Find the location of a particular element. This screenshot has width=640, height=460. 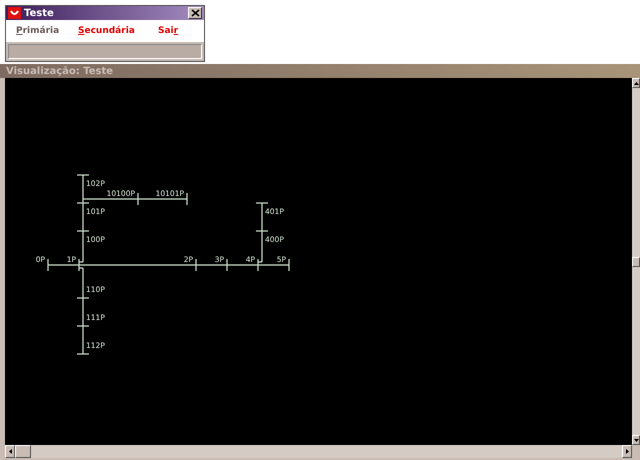

left-arrow-icon is located at coordinates (10, 451).